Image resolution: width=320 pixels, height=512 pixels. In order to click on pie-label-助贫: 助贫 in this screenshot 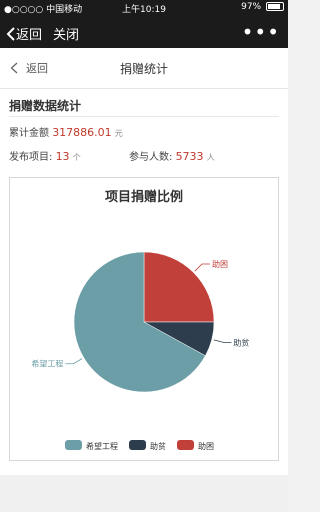, I will do `click(241, 342)`.